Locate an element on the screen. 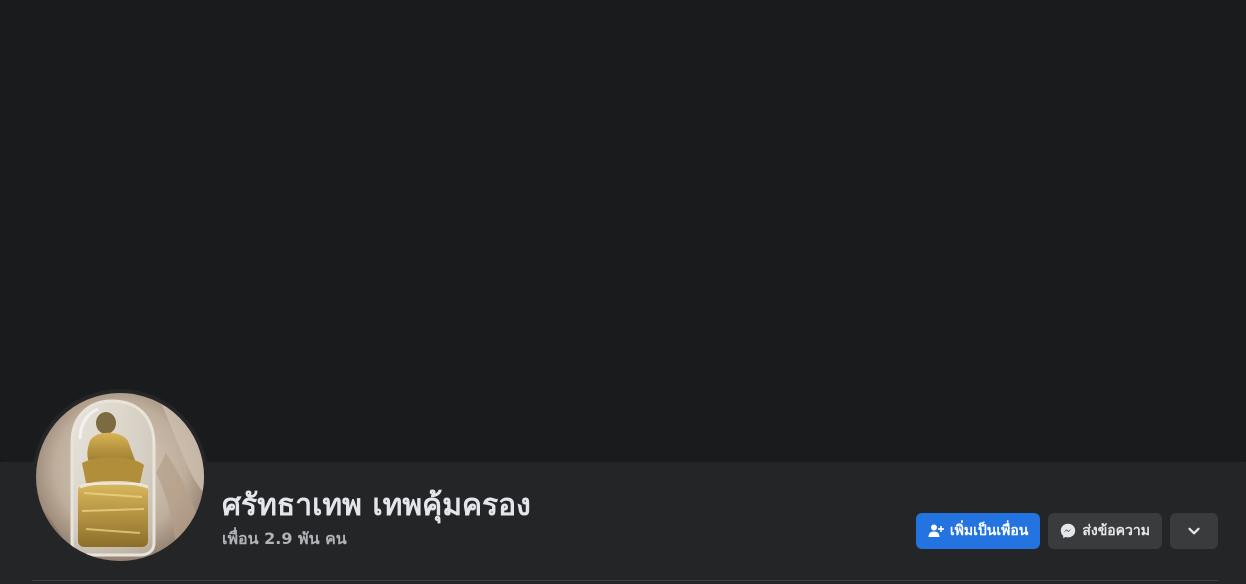  profile-picture is located at coordinates (120, 477).